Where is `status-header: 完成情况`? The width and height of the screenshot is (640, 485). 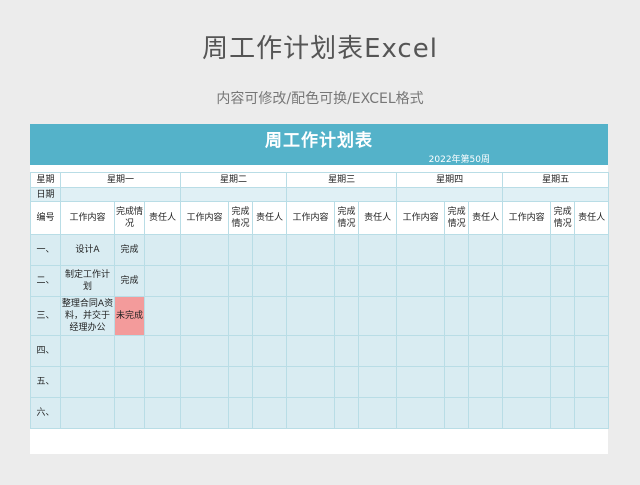 status-header: 完成情况 is located at coordinates (457, 218).